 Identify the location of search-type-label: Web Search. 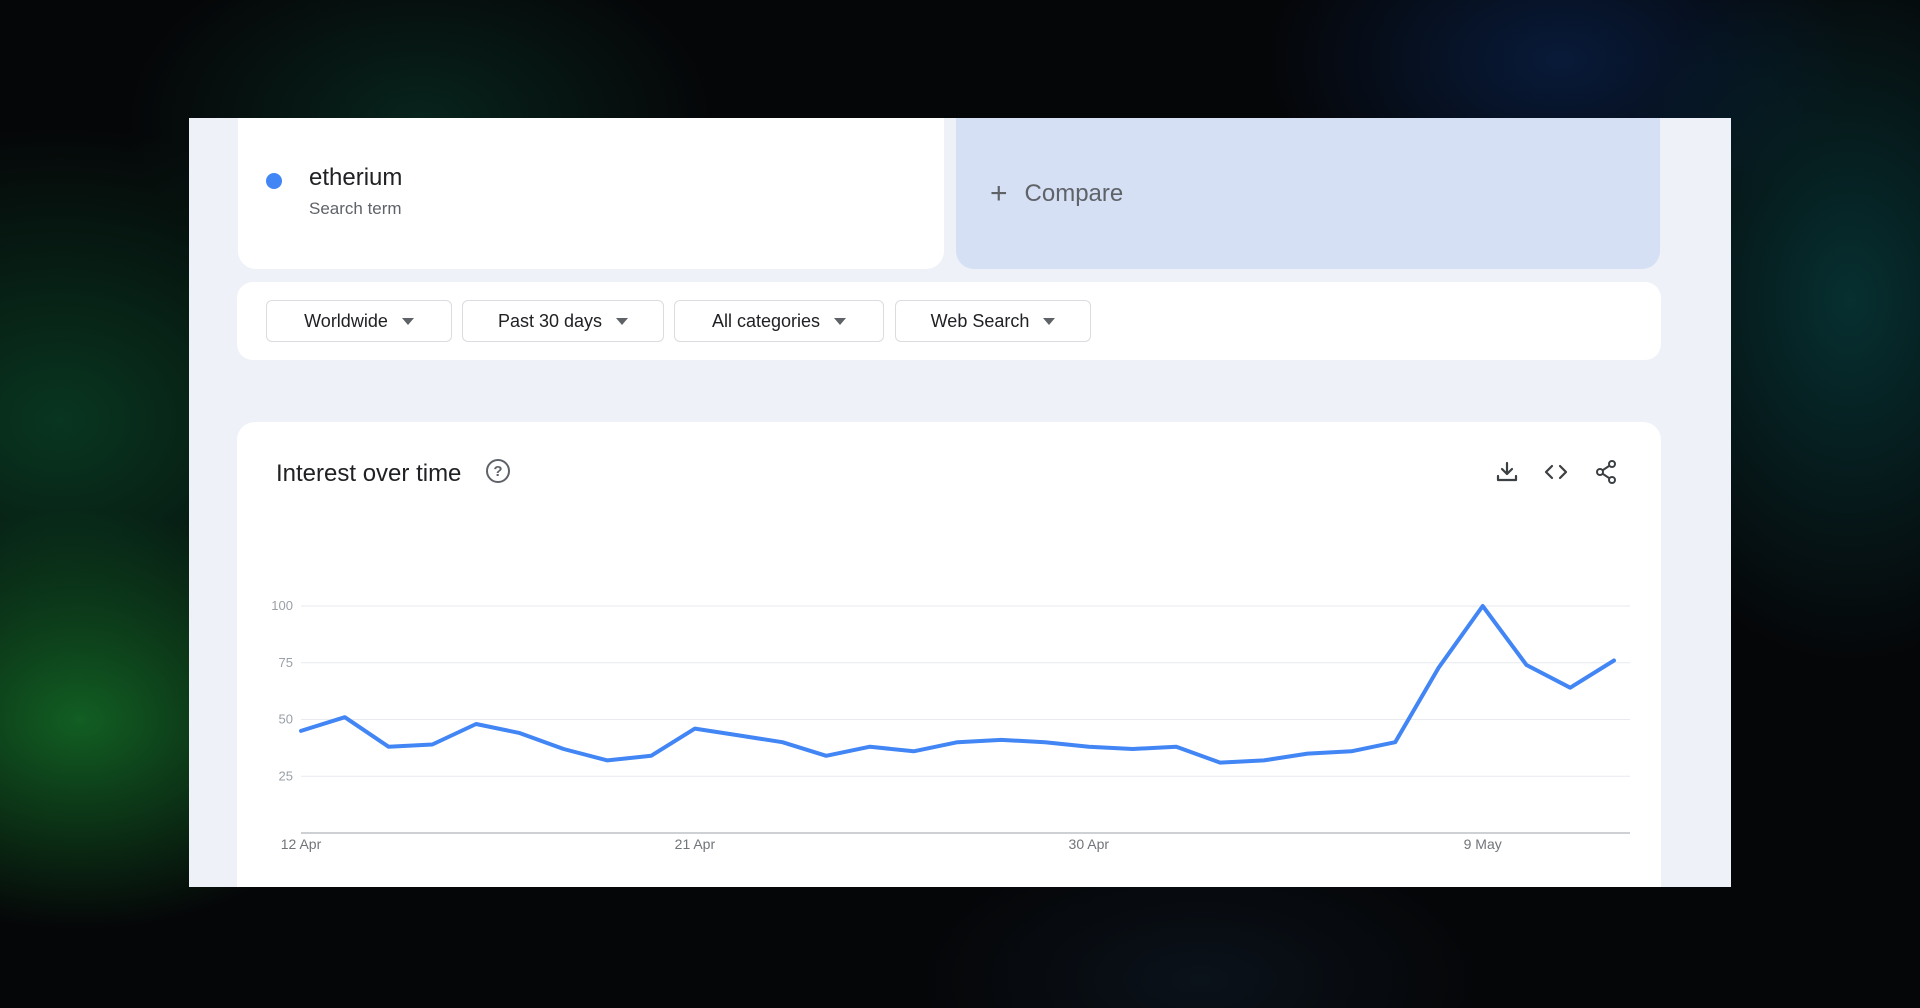
(980, 320).